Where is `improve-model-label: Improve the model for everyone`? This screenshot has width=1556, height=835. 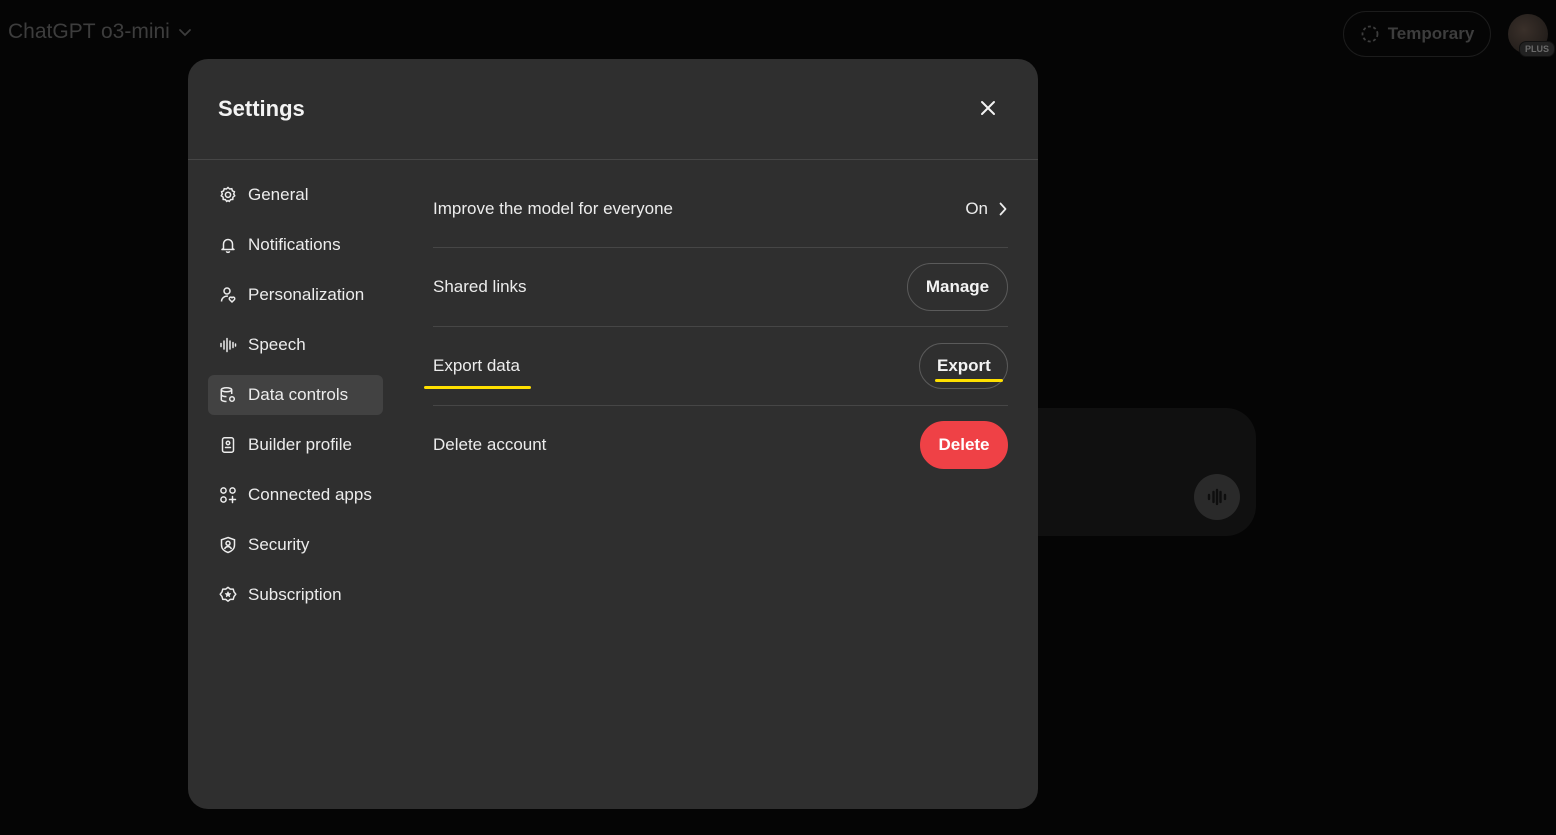 improve-model-label: Improve the model for everyone is located at coordinates (553, 208).